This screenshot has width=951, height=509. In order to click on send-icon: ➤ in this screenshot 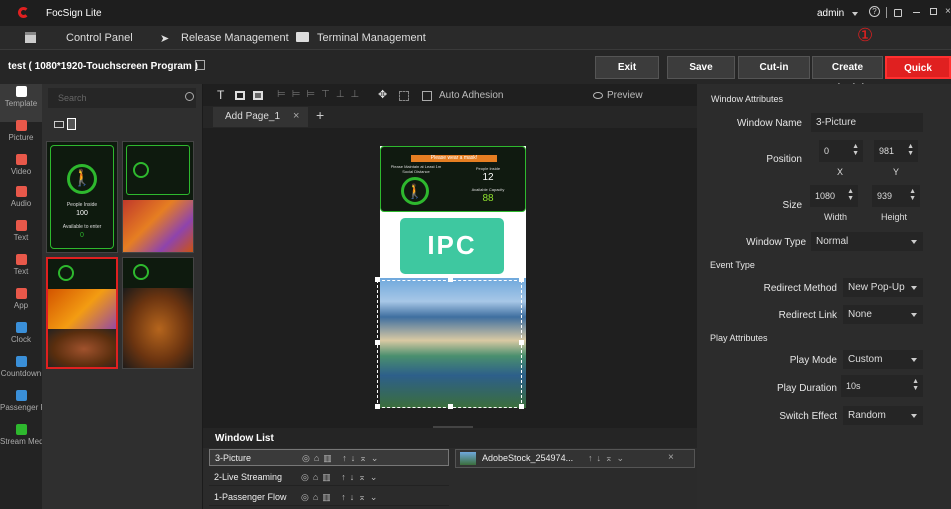, I will do `click(164, 38)`.